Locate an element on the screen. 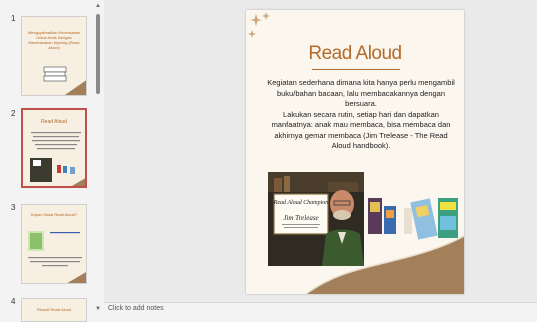 The image size is (537, 322). thumbnail-title: Filosofi Read Aloud is located at coordinates (54, 309).